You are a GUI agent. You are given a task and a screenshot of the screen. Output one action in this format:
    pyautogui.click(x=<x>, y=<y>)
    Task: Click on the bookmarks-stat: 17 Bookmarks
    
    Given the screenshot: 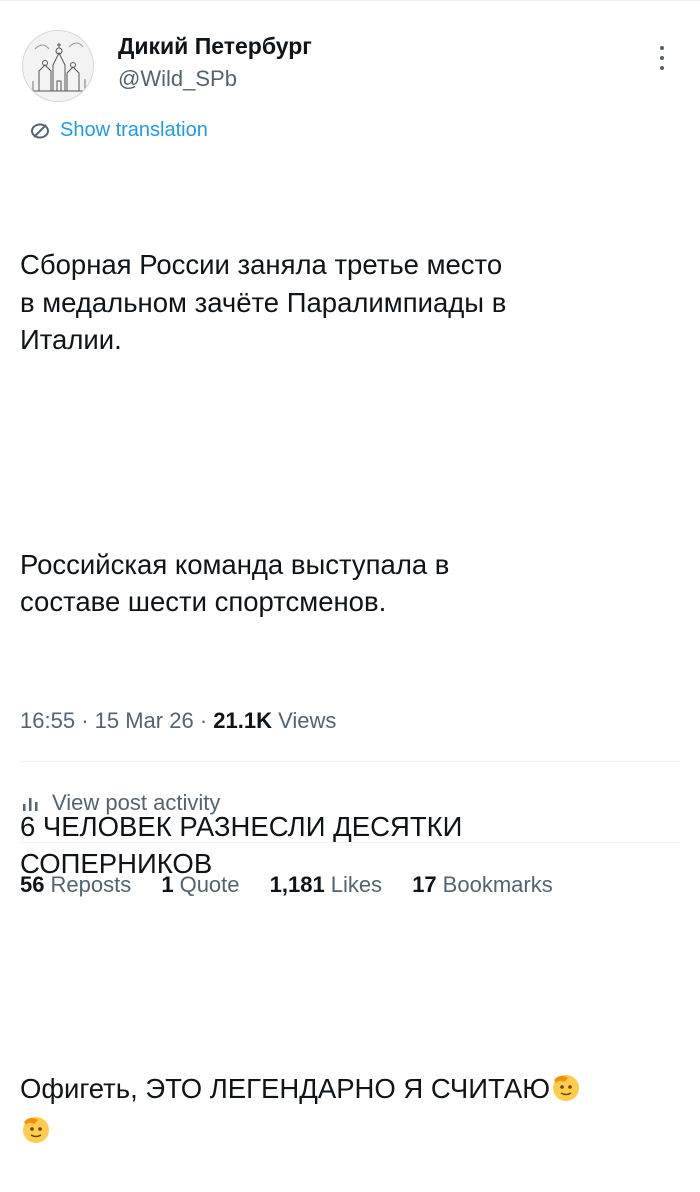 What is the action you would take?
    pyautogui.click(x=482, y=885)
    